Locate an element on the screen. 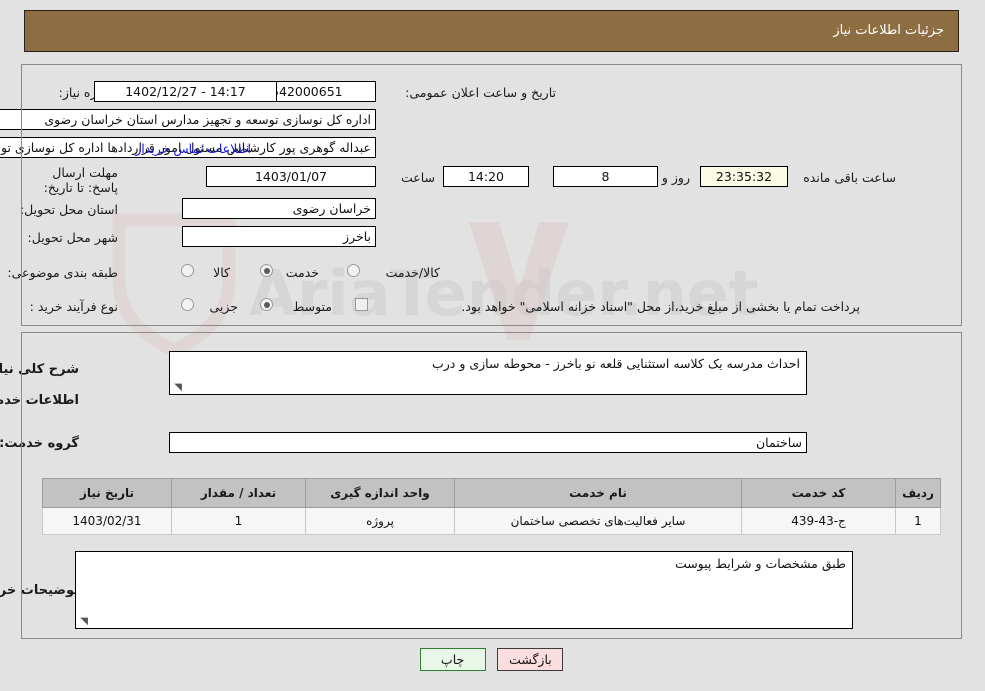 The image size is (985, 691). page-header: جزئیات اطلاعات نیاز is located at coordinates (492, 31).